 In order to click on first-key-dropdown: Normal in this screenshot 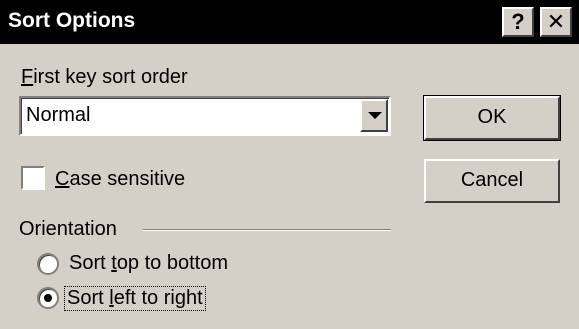, I will do `click(205, 116)`.